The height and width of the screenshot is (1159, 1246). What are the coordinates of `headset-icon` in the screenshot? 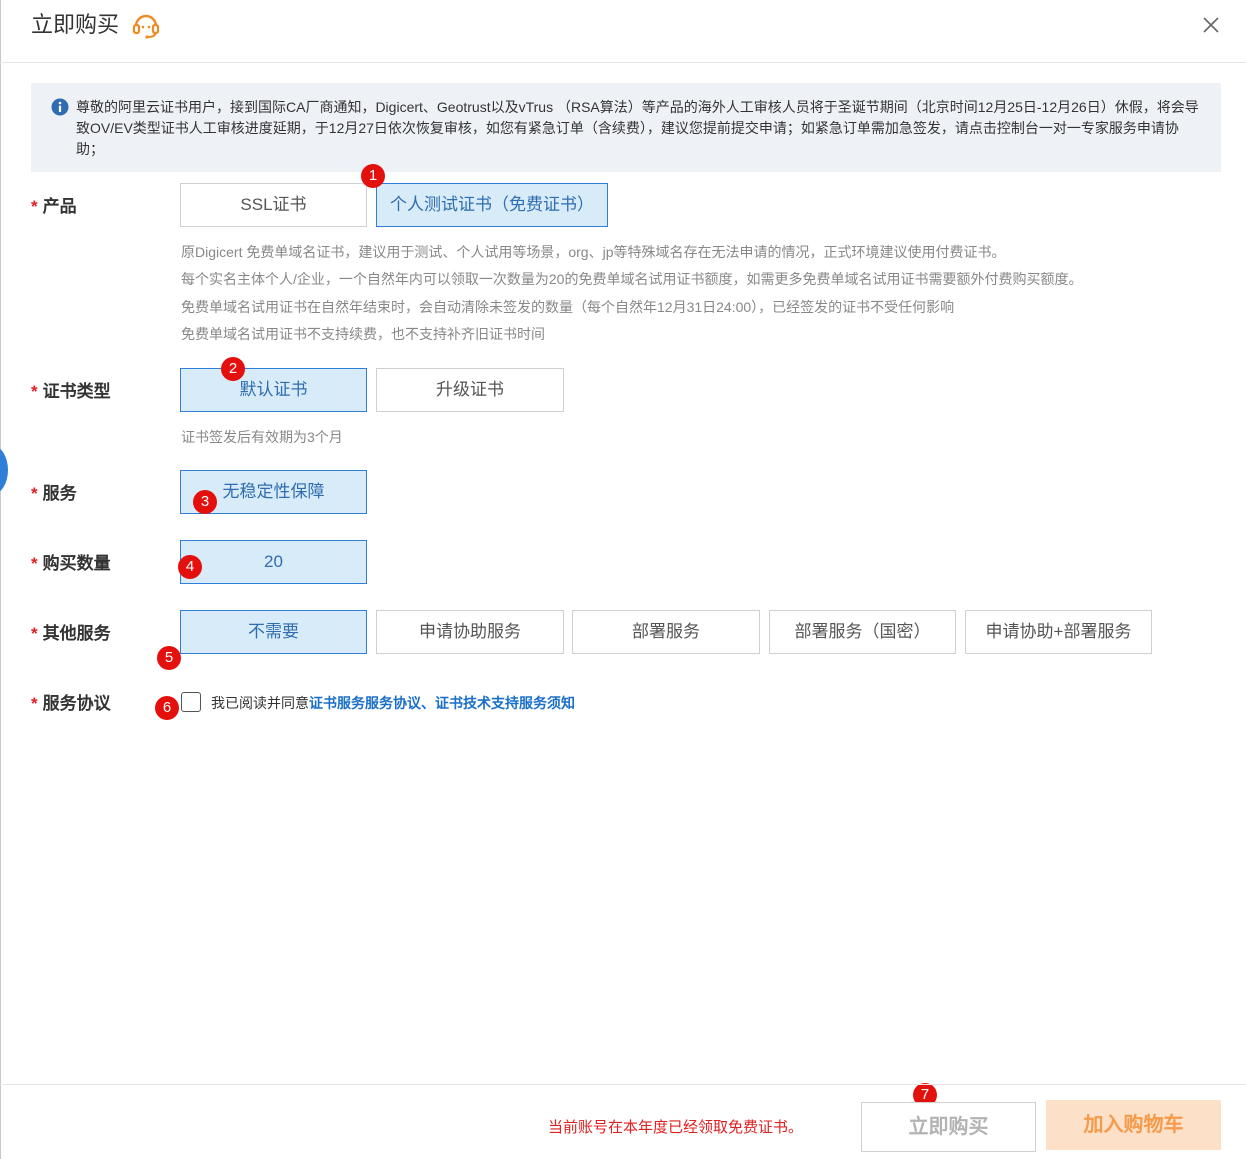 It's located at (146, 25).